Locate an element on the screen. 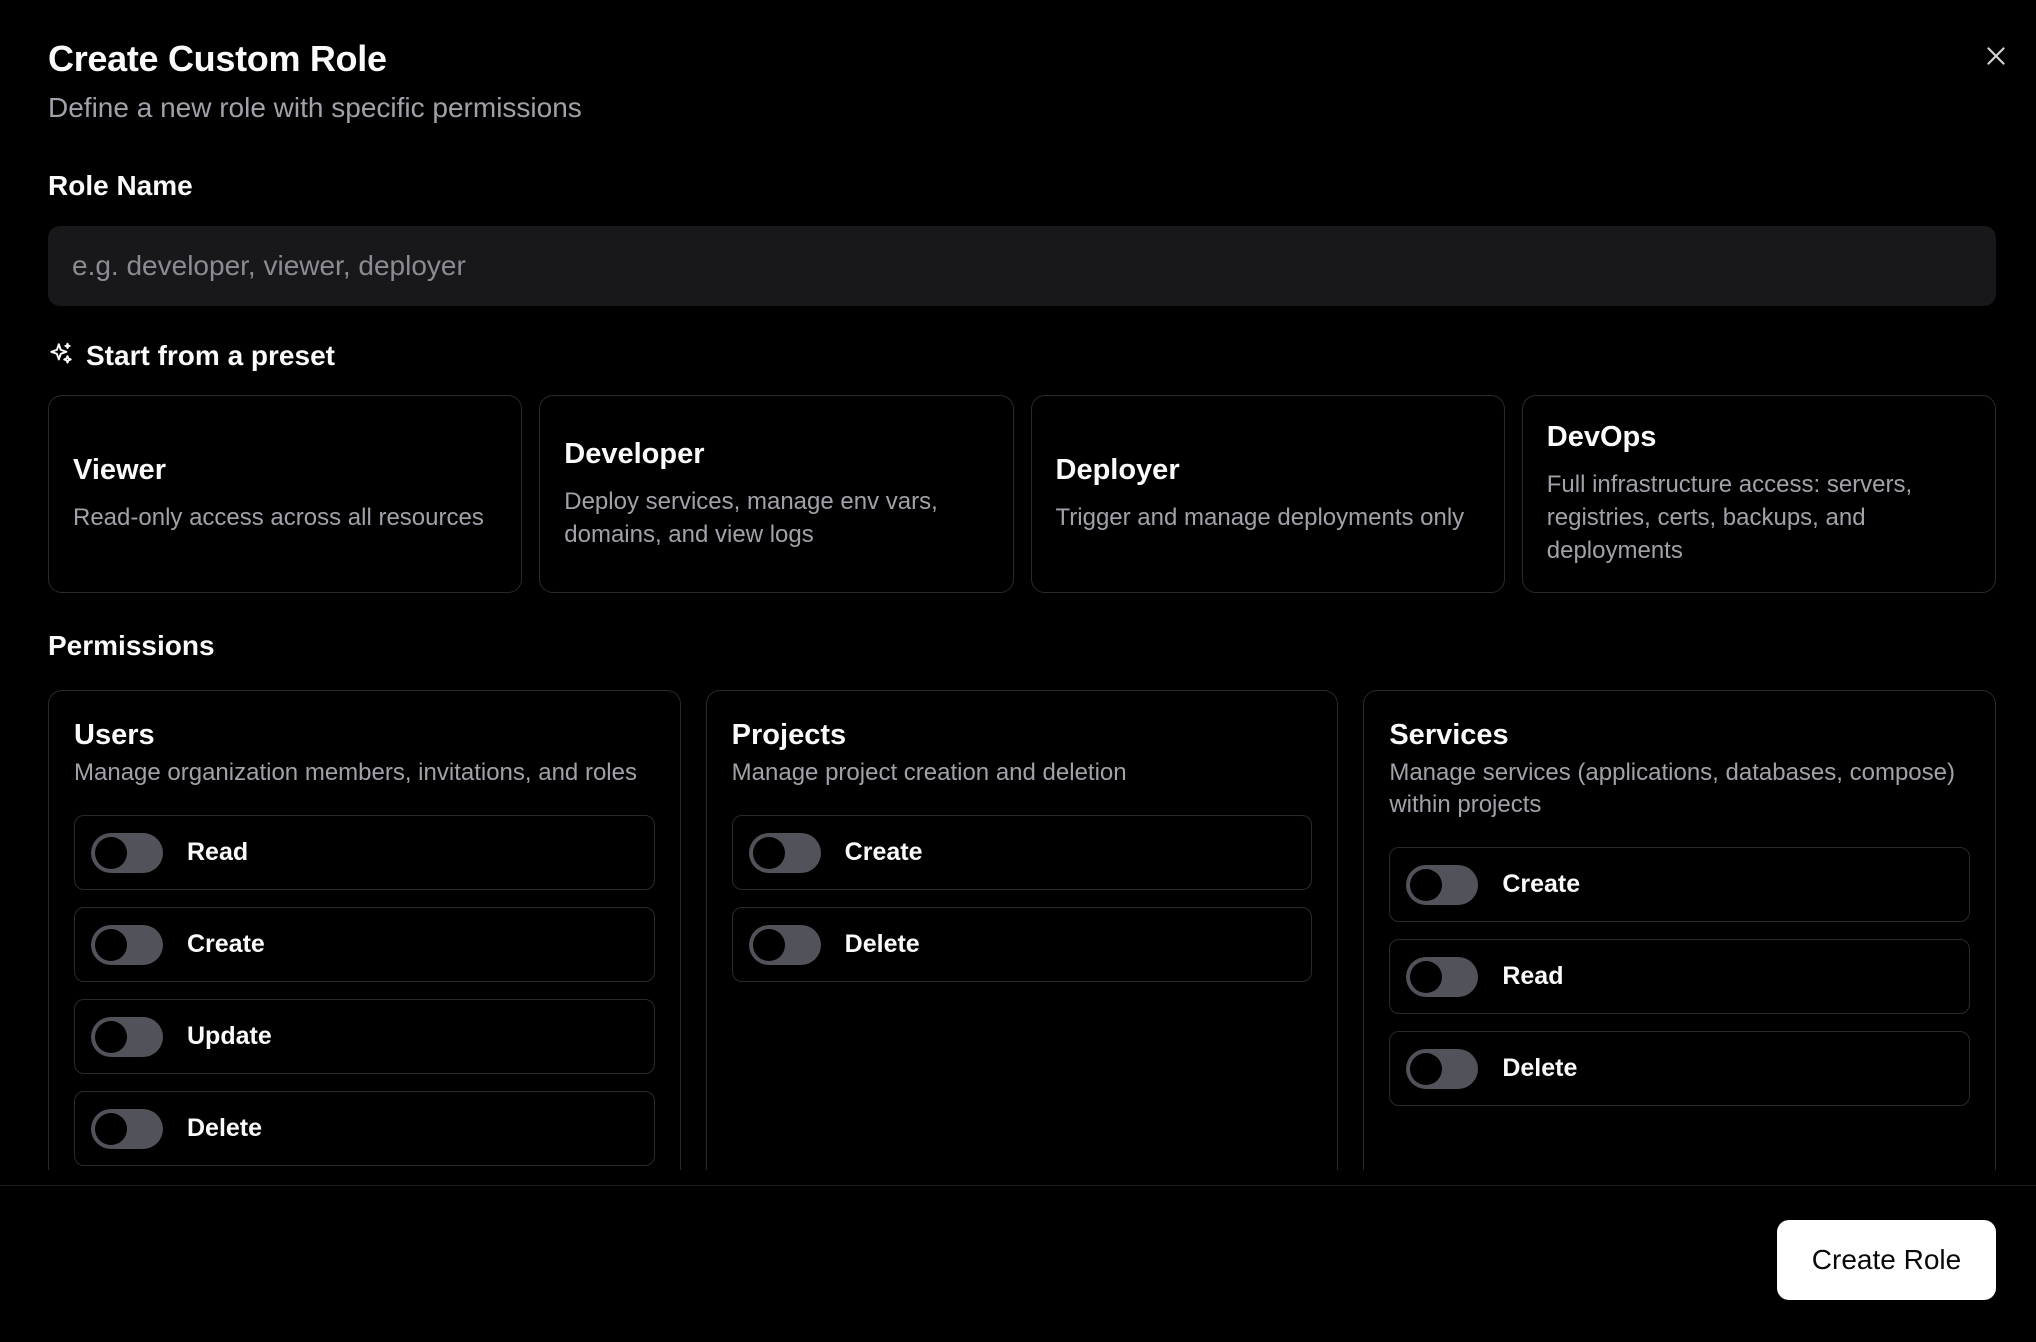 The height and width of the screenshot is (1342, 2036). close-icon is located at coordinates (1996, 58).